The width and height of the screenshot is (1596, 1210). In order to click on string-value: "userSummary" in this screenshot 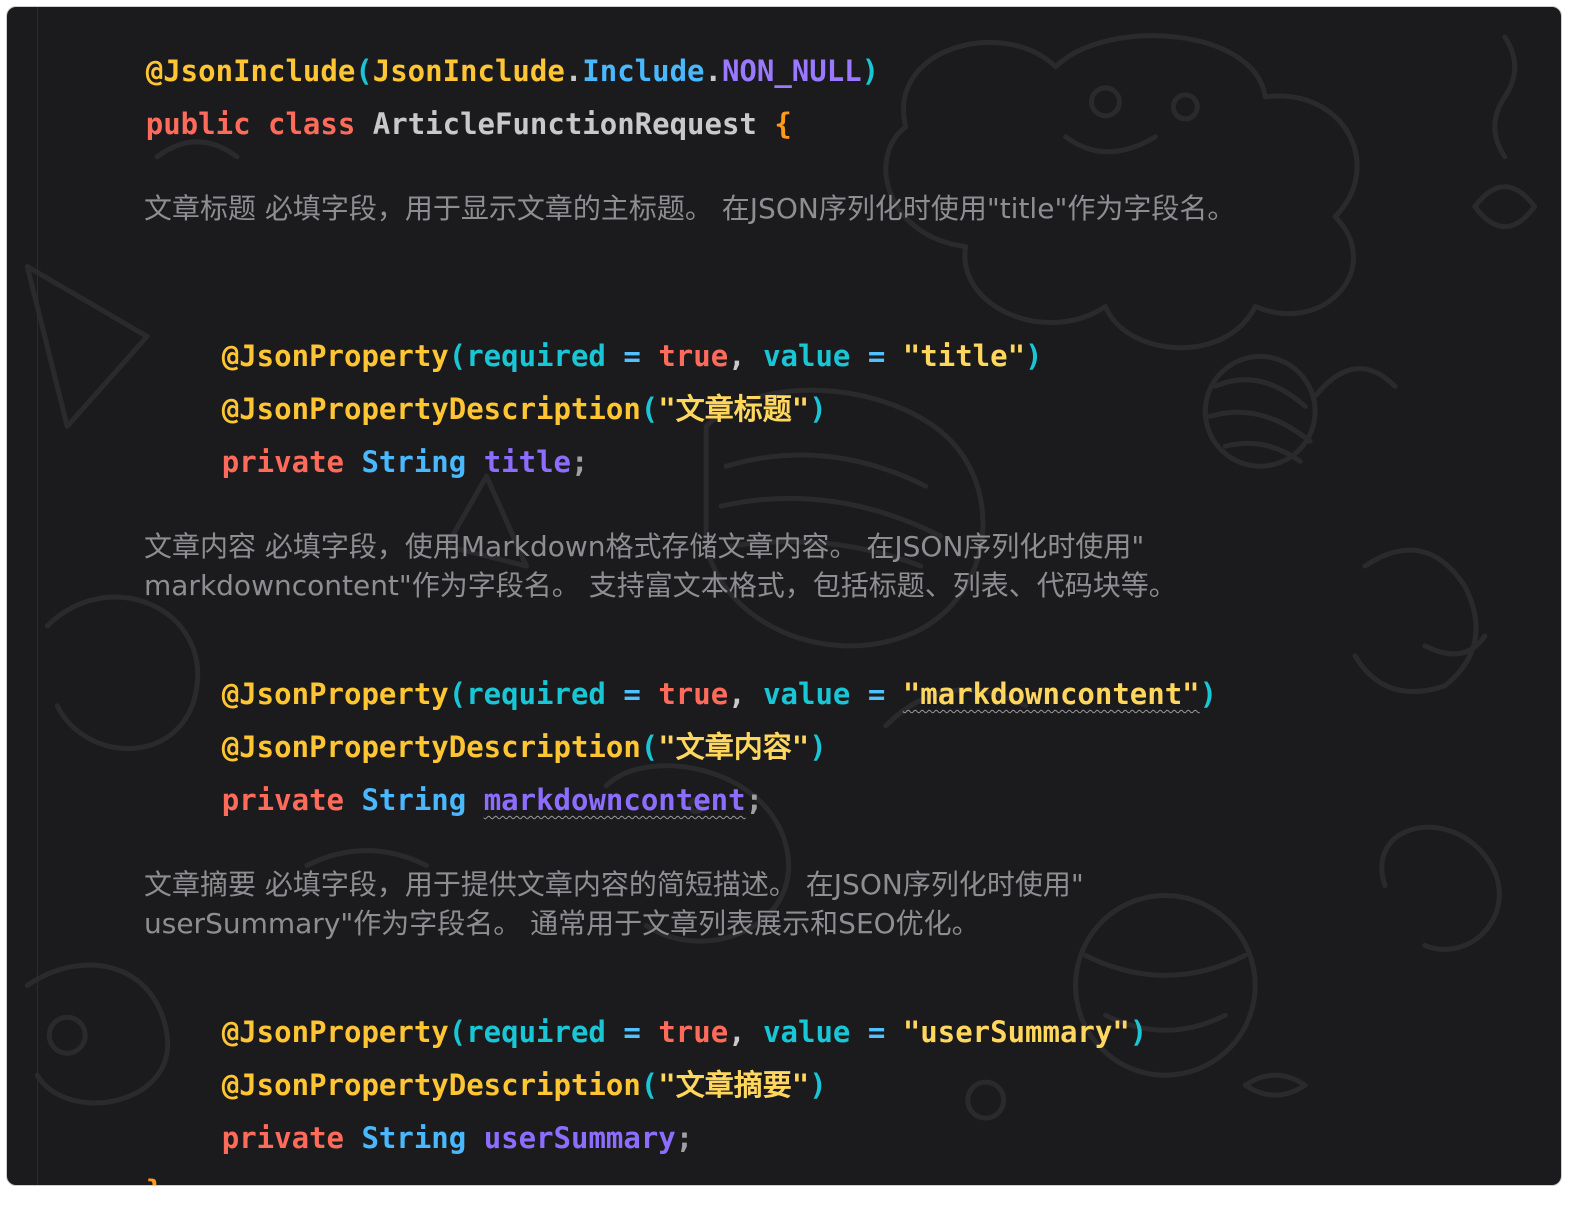, I will do `click(1016, 1032)`.